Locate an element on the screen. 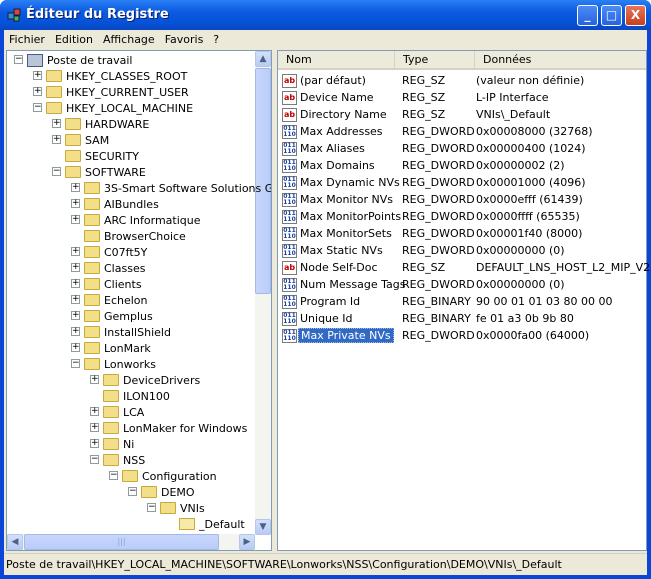 This screenshot has height=579, width=651. tree-node: + Clients is located at coordinates (106, 284).